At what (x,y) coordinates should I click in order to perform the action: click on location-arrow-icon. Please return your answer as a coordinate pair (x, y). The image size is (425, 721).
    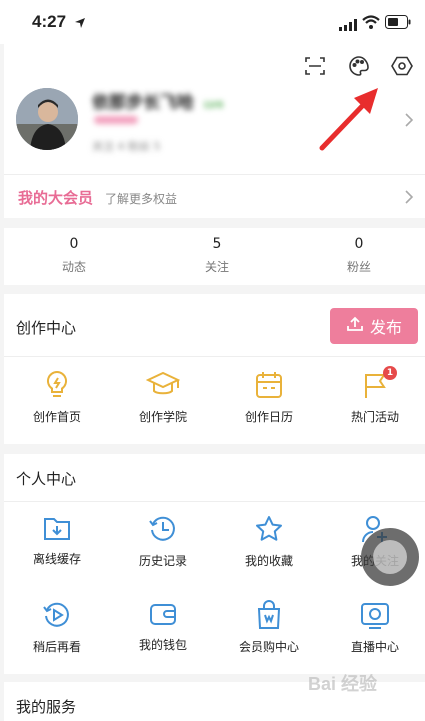
    Looking at the image, I should click on (80, 23).